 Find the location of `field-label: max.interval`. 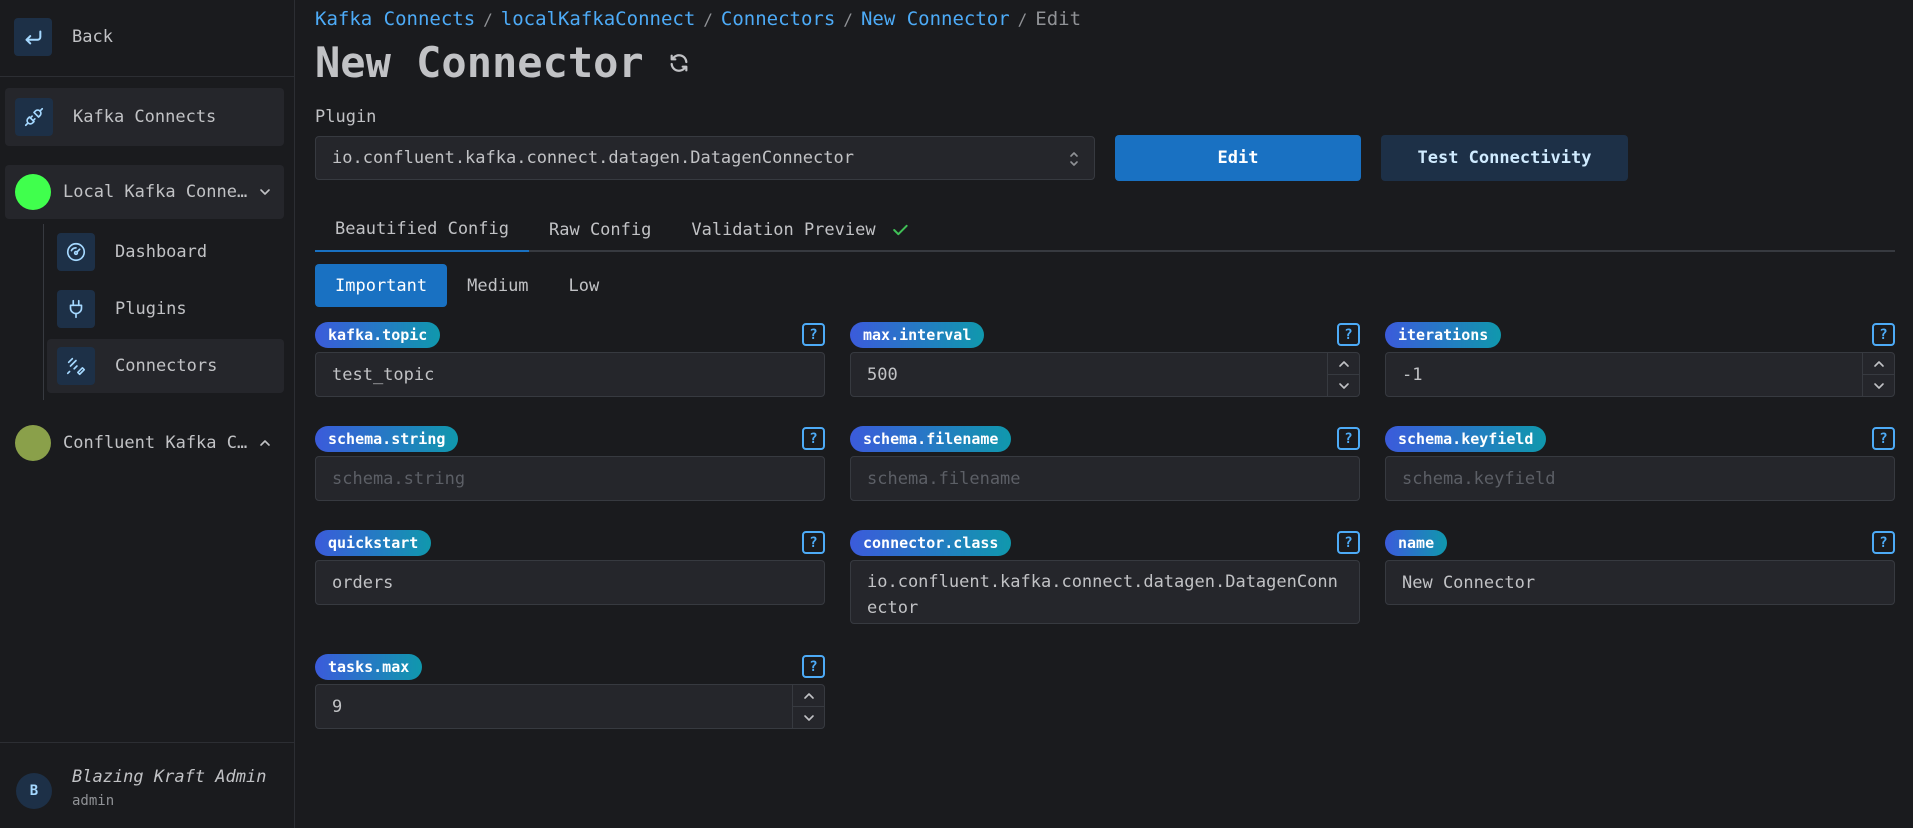

field-label: max.interval is located at coordinates (917, 335).